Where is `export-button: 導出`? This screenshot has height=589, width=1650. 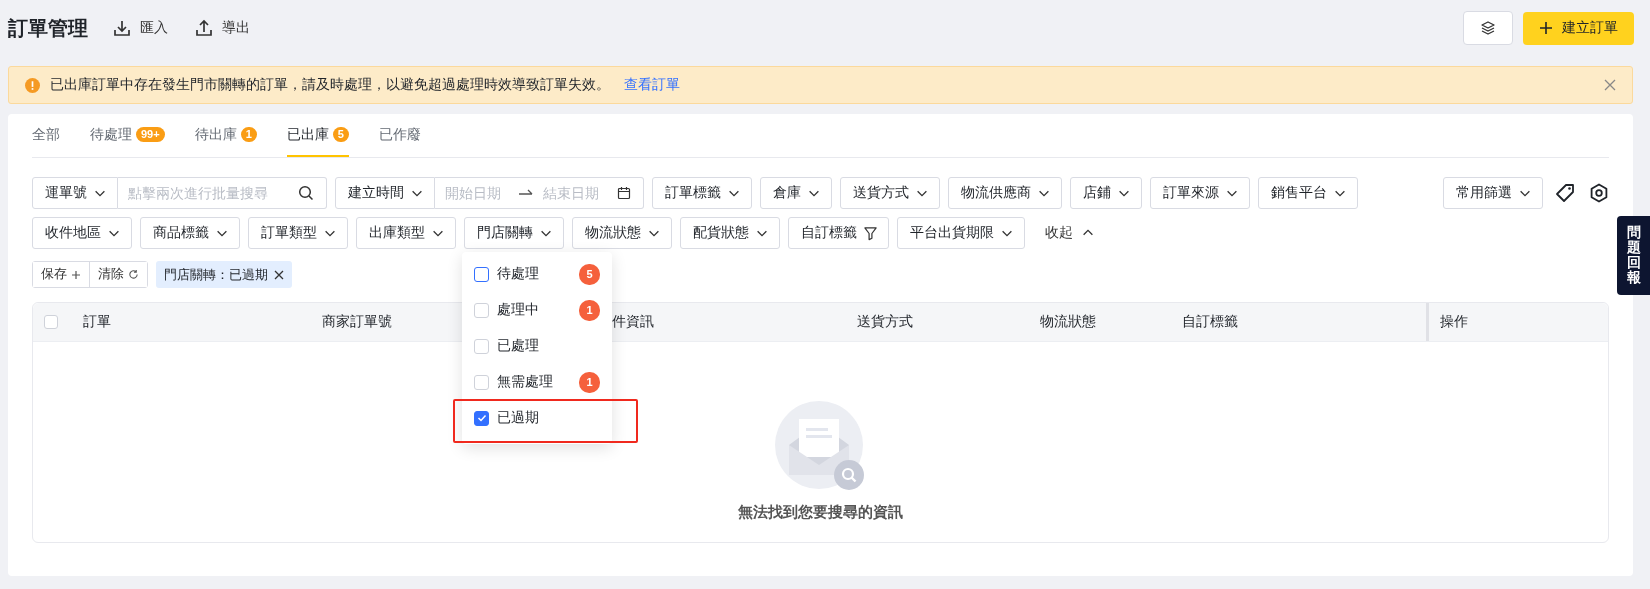
export-button: 導出 is located at coordinates (222, 28).